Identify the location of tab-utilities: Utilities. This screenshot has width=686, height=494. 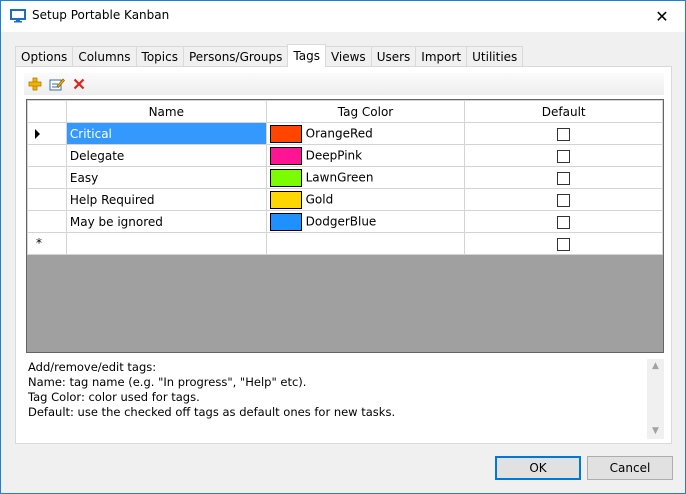
(495, 56).